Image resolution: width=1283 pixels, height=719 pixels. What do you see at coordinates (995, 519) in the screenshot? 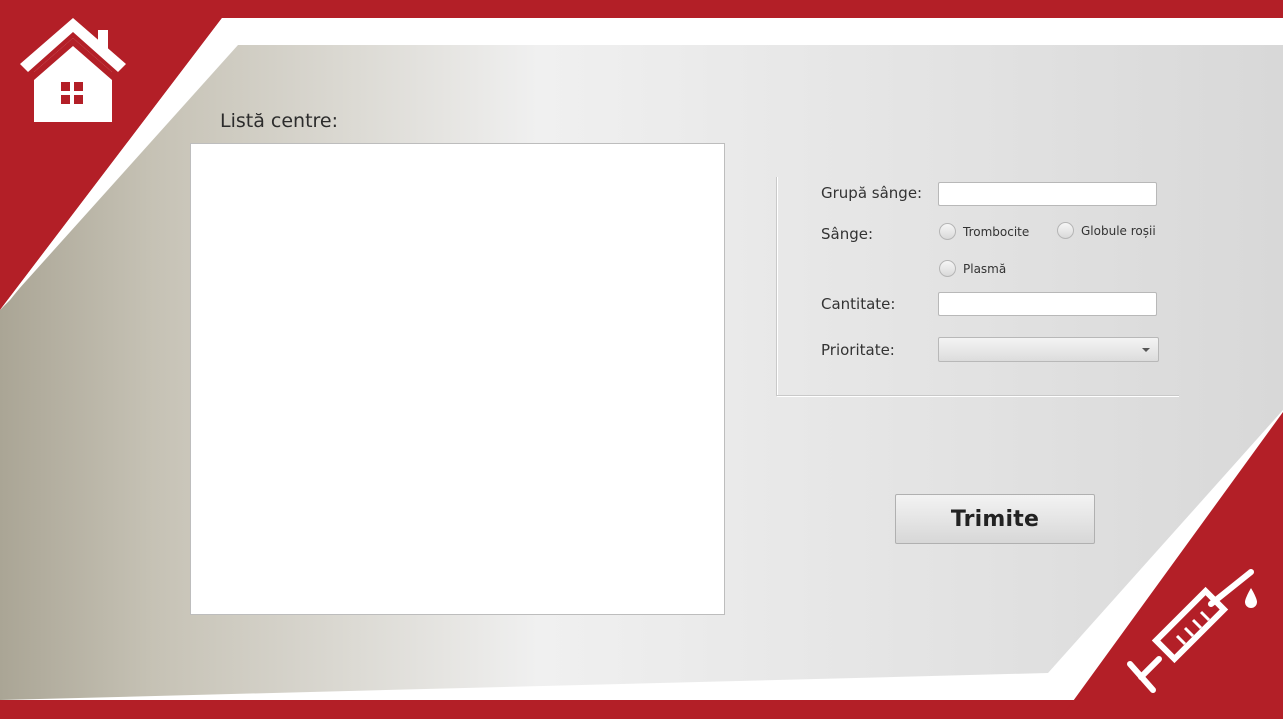
I see `submit-button: Trimite` at bounding box center [995, 519].